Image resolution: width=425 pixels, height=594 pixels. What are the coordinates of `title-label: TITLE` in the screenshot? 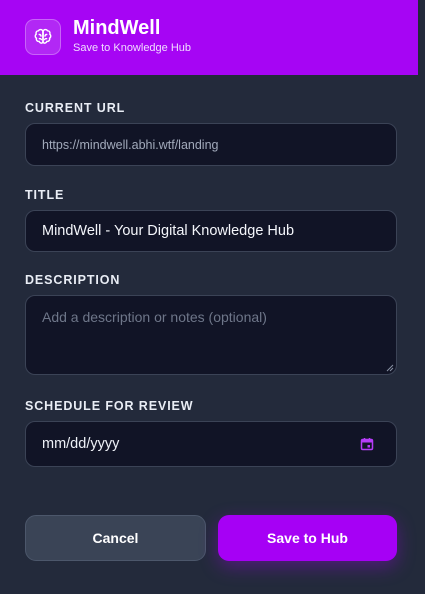 It's located at (45, 195).